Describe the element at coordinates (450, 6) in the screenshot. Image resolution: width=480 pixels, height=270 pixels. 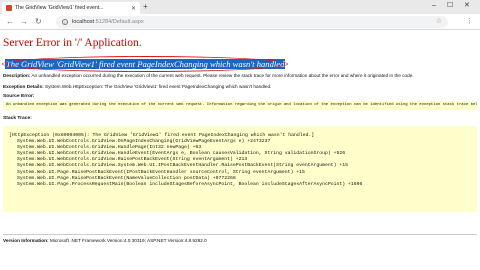
I see `maximize-button: ☐` at that location.